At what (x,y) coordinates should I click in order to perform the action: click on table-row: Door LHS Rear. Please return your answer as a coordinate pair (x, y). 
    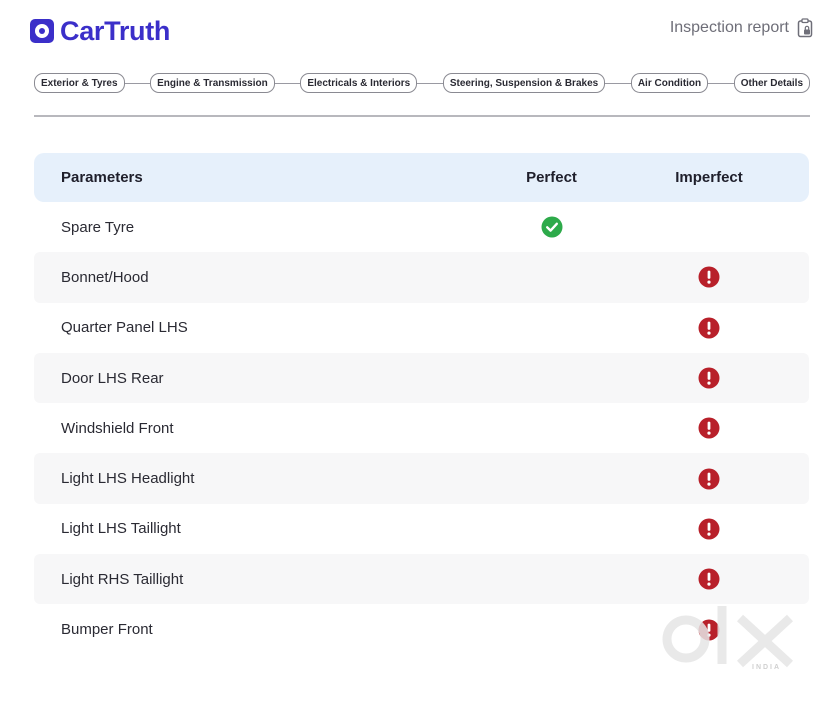
    Looking at the image, I should click on (421, 378).